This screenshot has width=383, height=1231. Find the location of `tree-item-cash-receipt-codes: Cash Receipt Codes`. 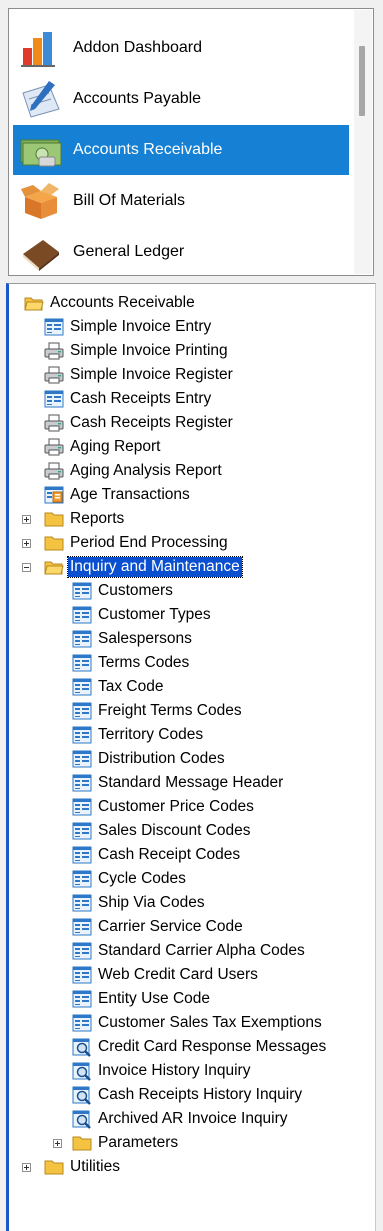

tree-item-cash-receipt-codes: Cash Receipt Codes is located at coordinates (156, 855).